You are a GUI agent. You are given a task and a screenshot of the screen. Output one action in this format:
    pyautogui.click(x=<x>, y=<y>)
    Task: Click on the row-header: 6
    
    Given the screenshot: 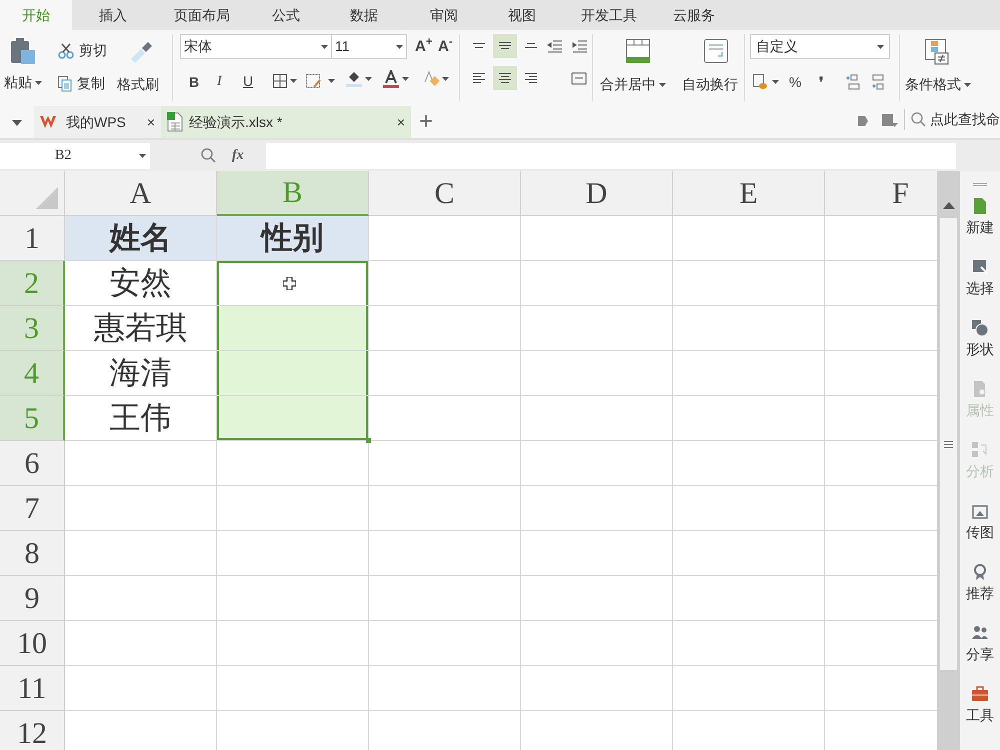 What is the action you would take?
    pyautogui.click(x=32, y=463)
    